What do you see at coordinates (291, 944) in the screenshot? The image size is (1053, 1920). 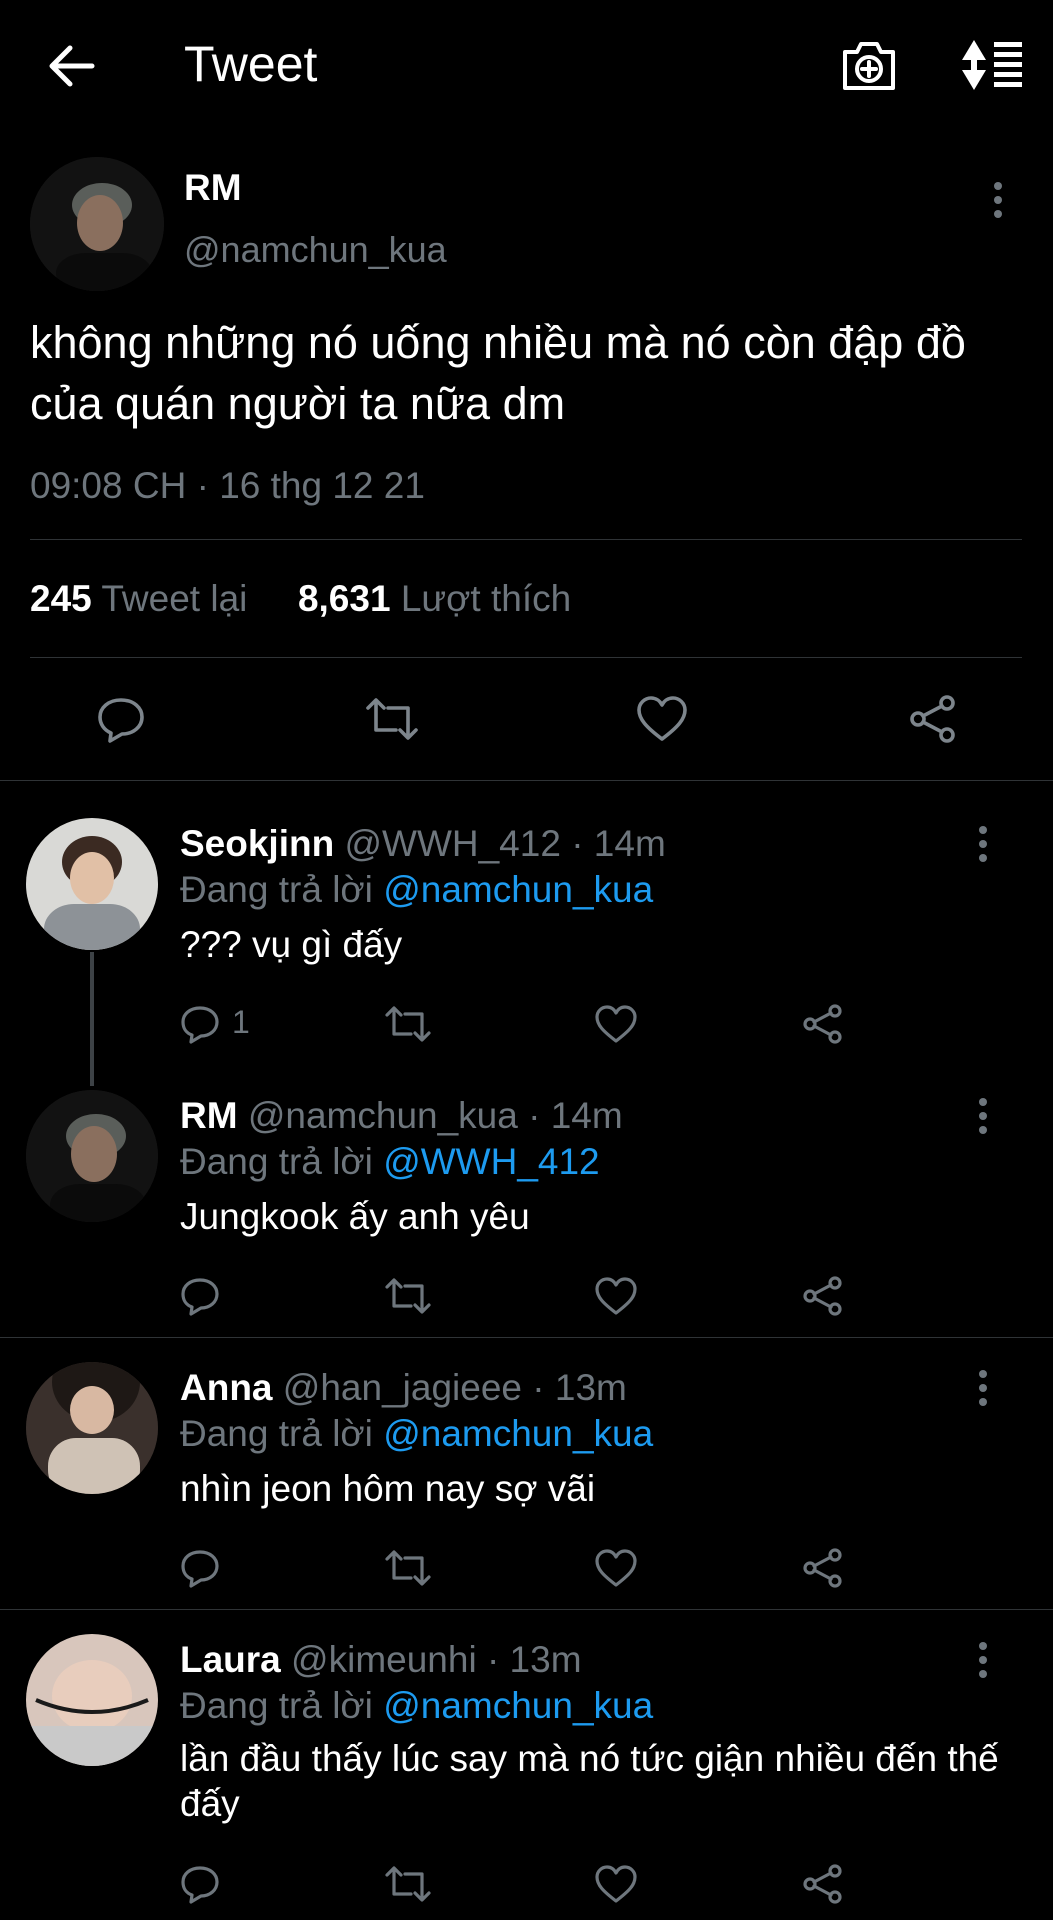 I see `reply-text: ??? vụ gì đấy` at bounding box center [291, 944].